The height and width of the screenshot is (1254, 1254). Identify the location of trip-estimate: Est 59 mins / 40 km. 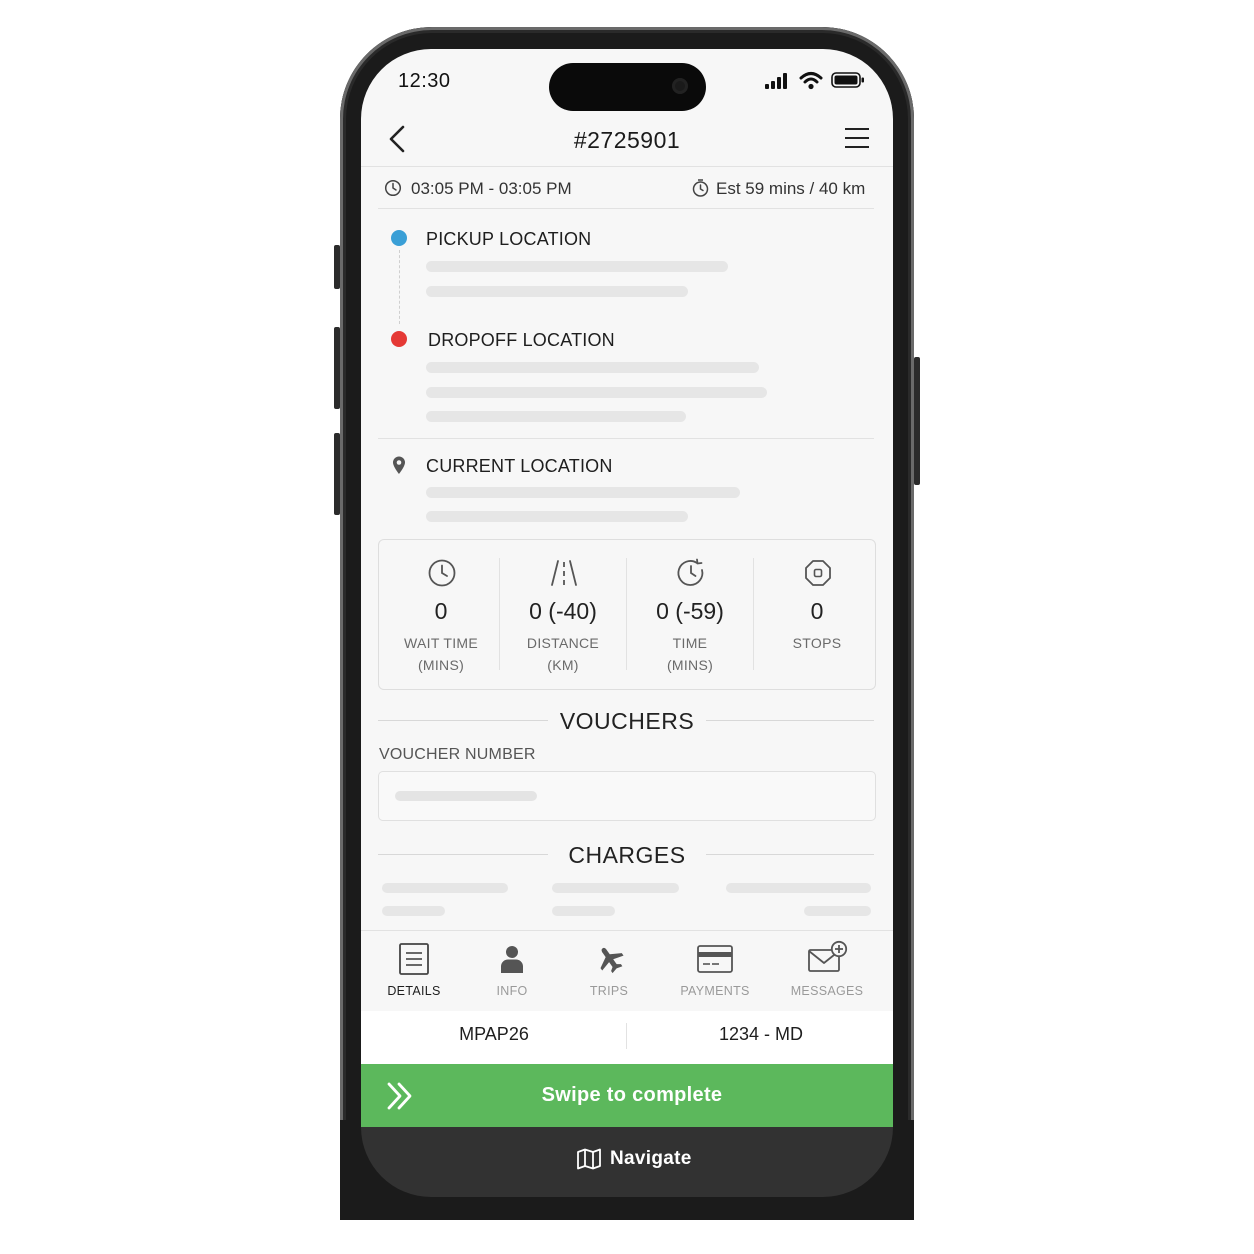
(791, 188).